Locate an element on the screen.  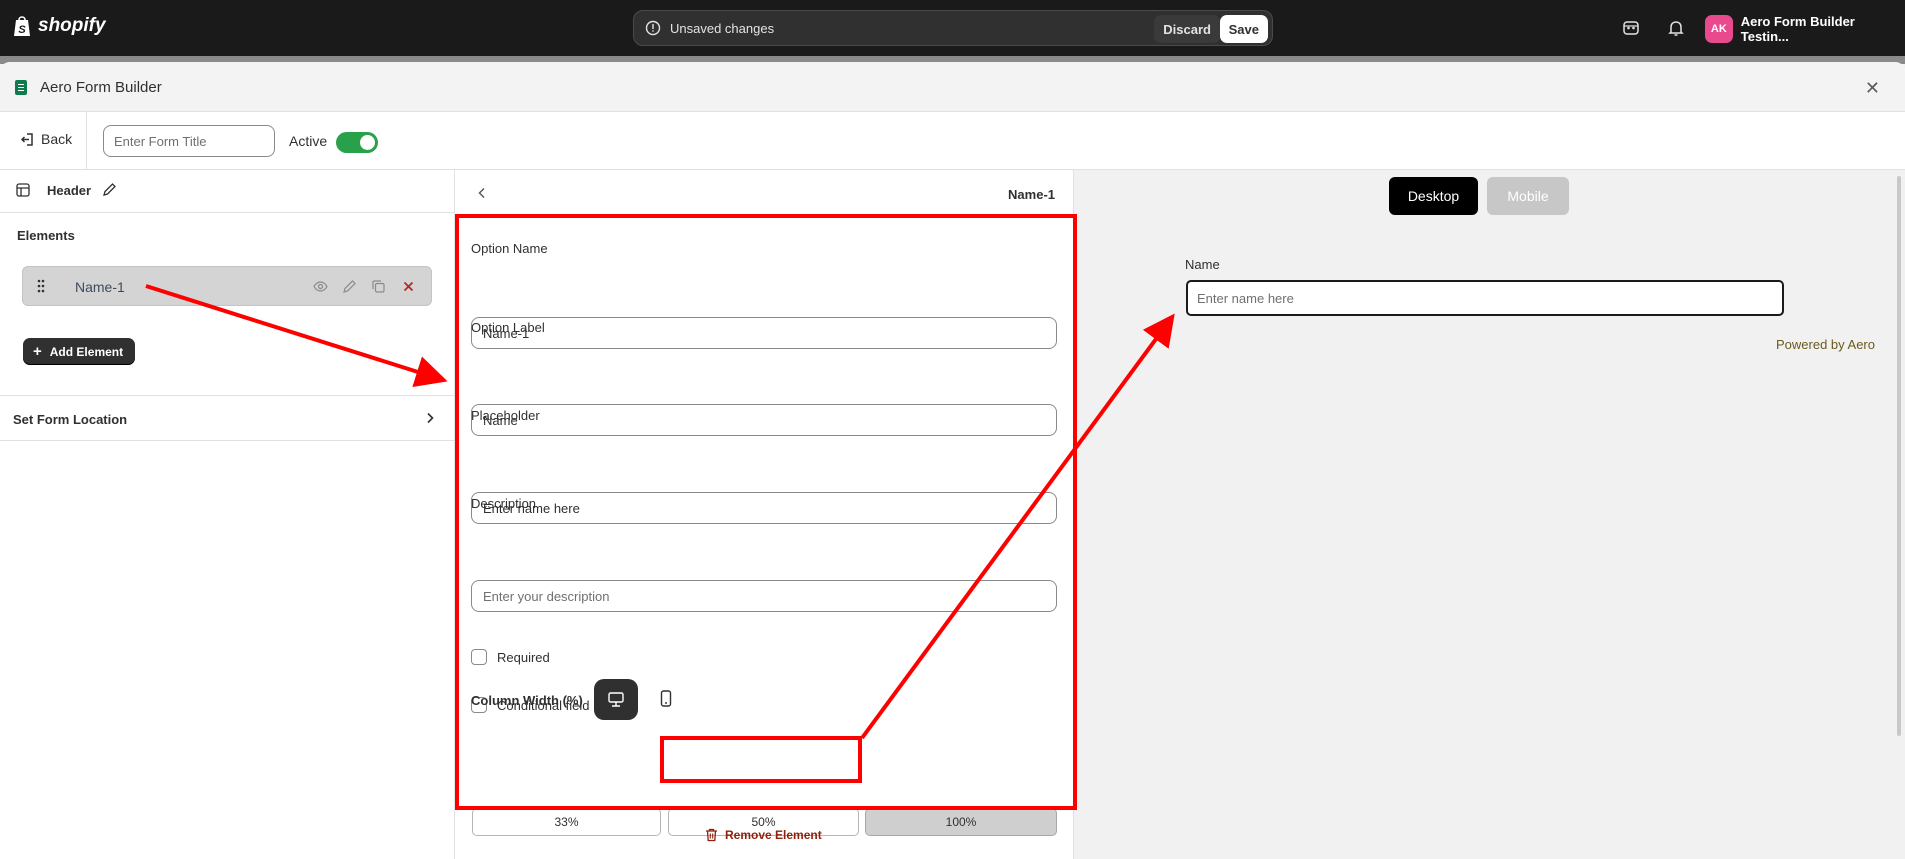
avatar: AK is located at coordinates (1719, 29).